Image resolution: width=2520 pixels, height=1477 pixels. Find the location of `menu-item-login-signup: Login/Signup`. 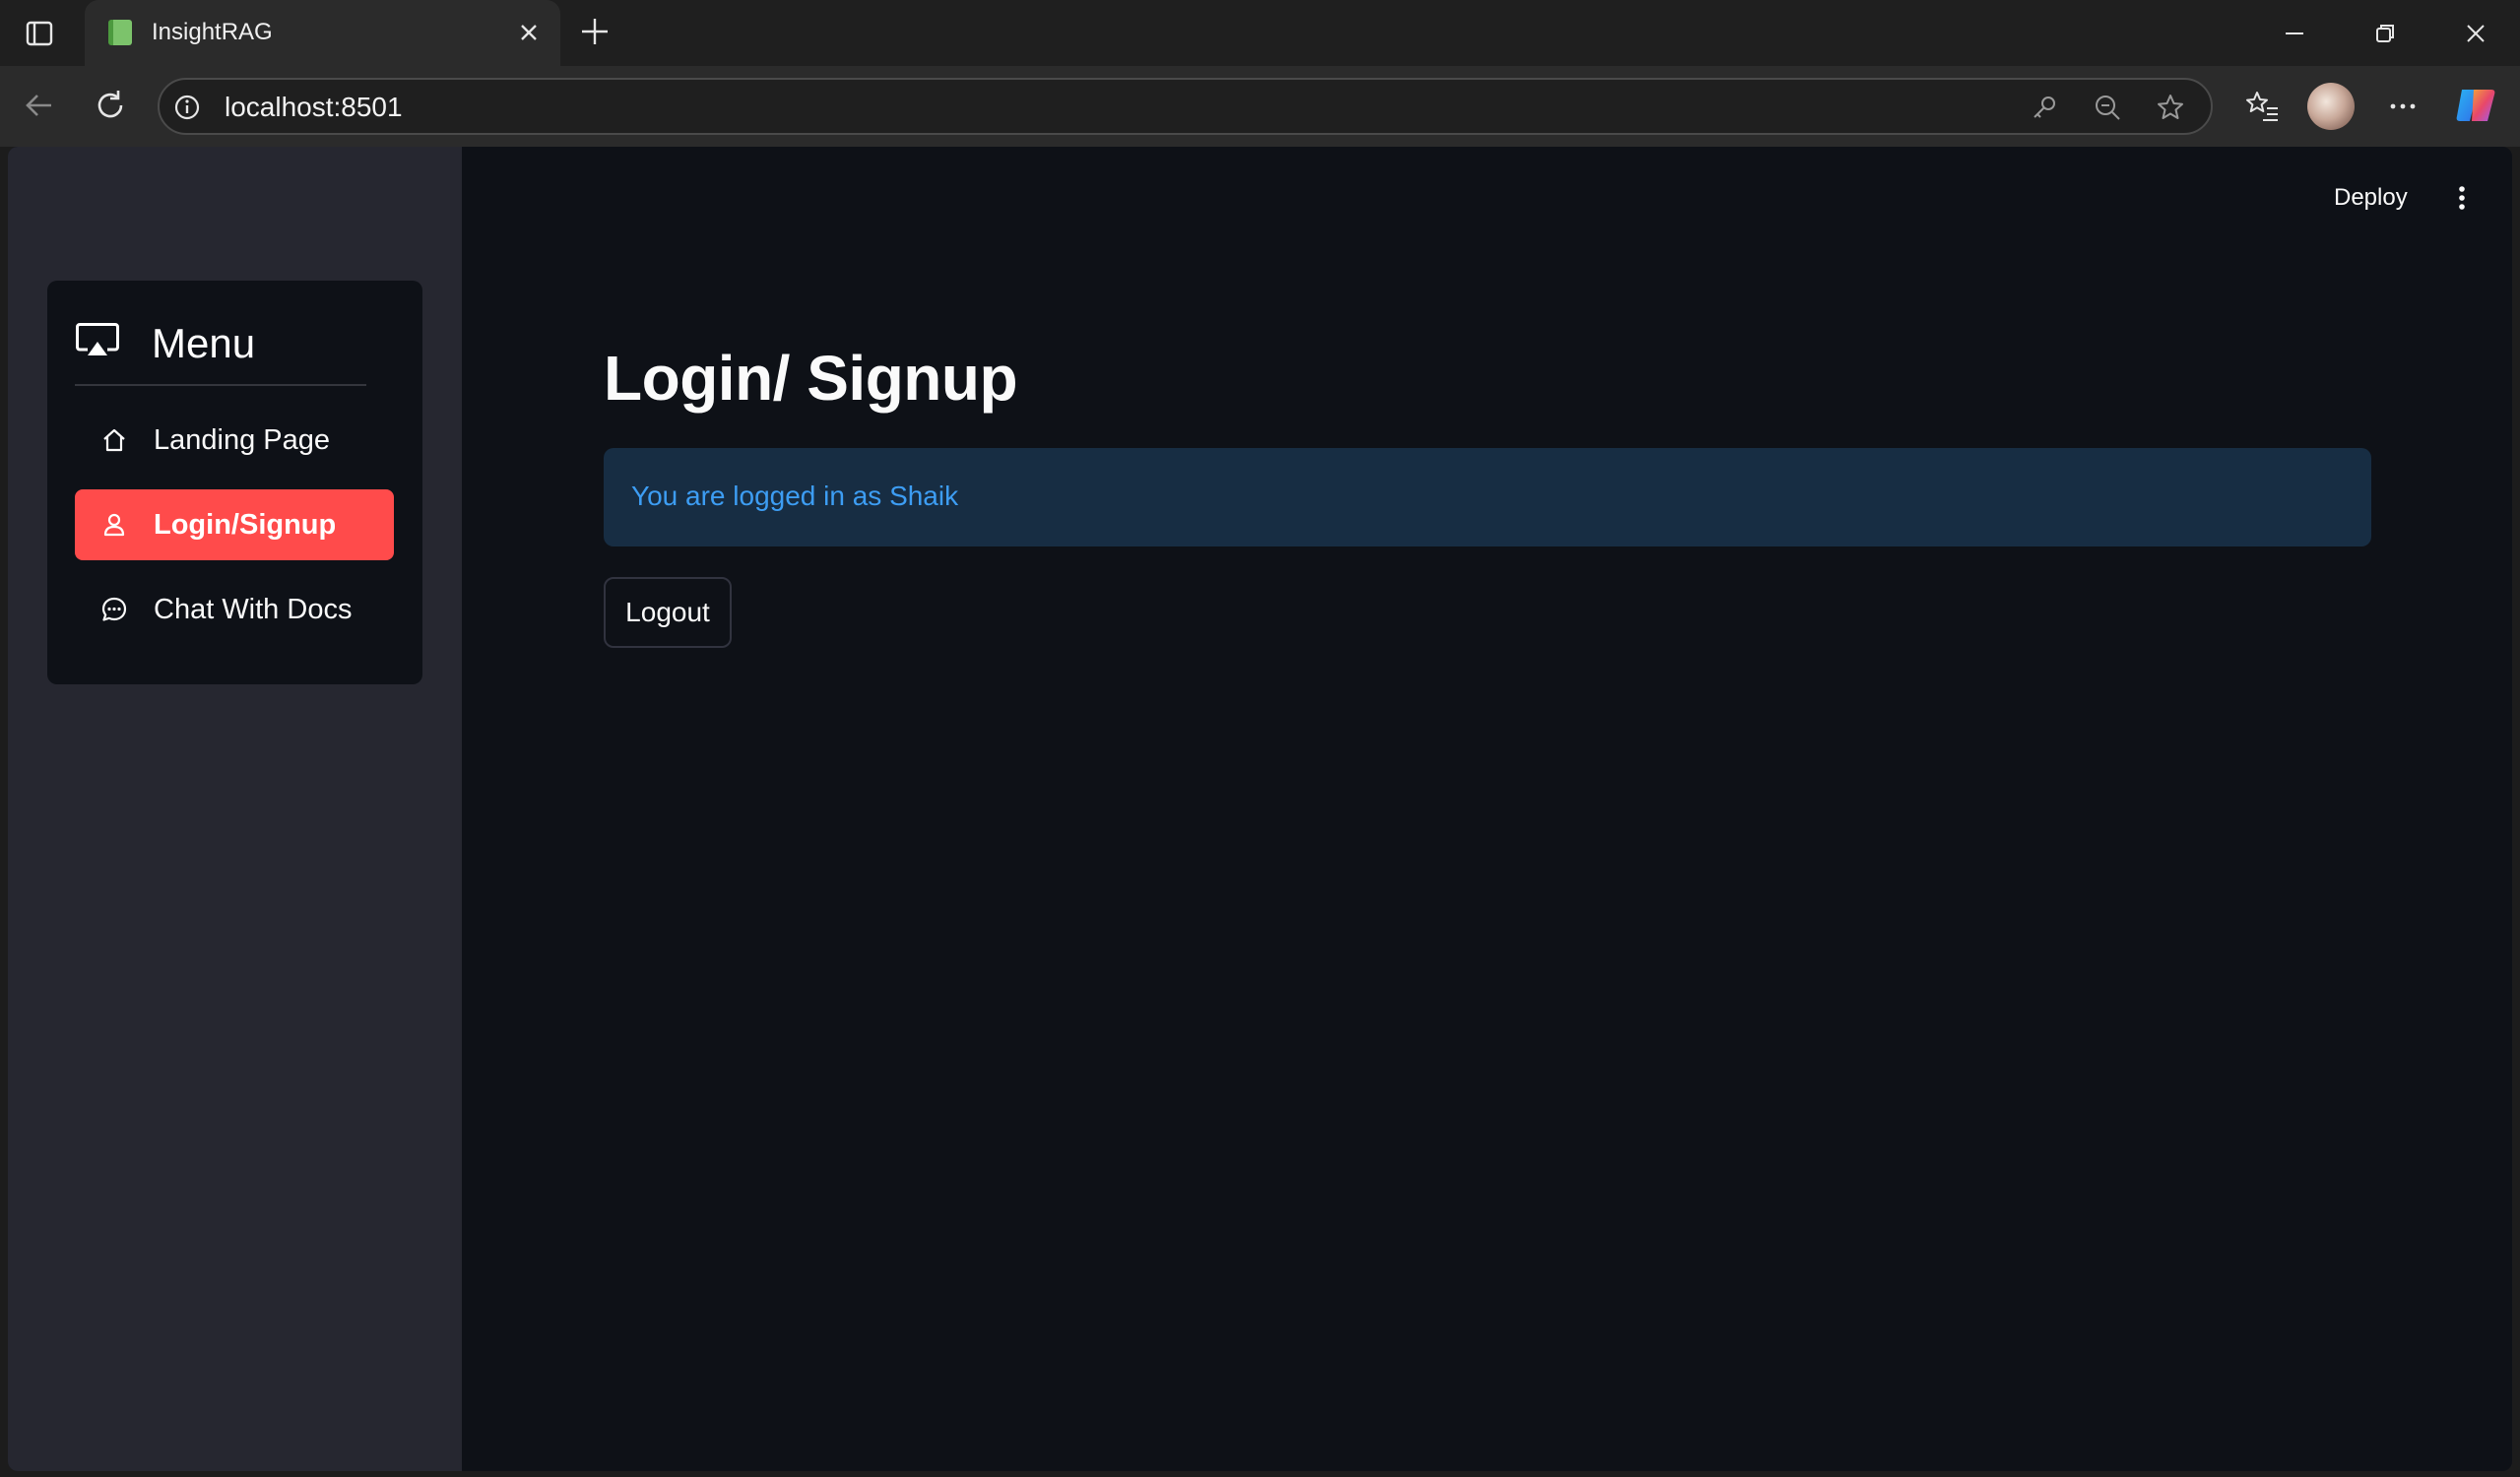

menu-item-login-signup: Login/Signup is located at coordinates (234, 525).